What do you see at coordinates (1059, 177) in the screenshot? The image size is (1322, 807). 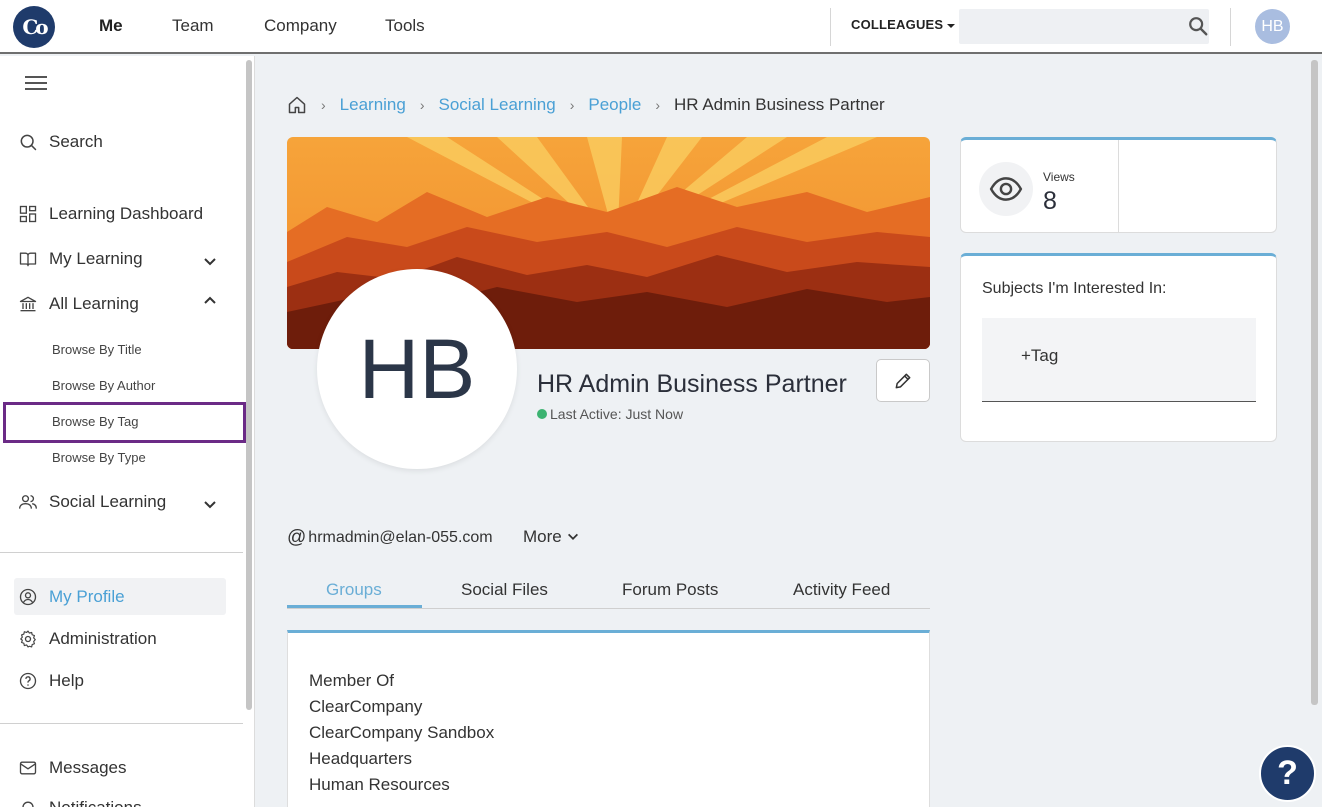 I see `views-label: Views` at bounding box center [1059, 177].